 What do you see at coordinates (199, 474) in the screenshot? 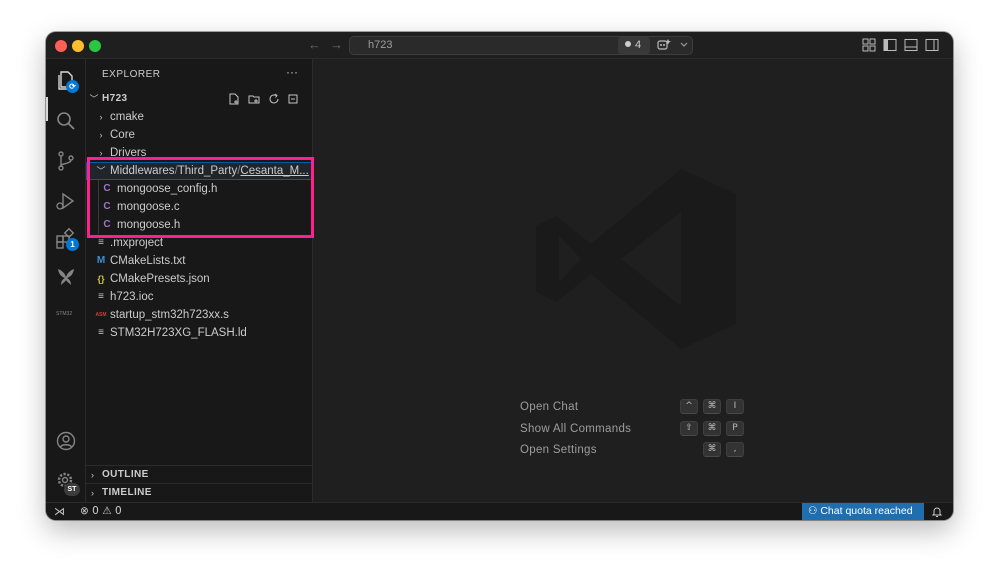
I see `outline-section-header: › OUTLINE` at bounding box center [199, 474].